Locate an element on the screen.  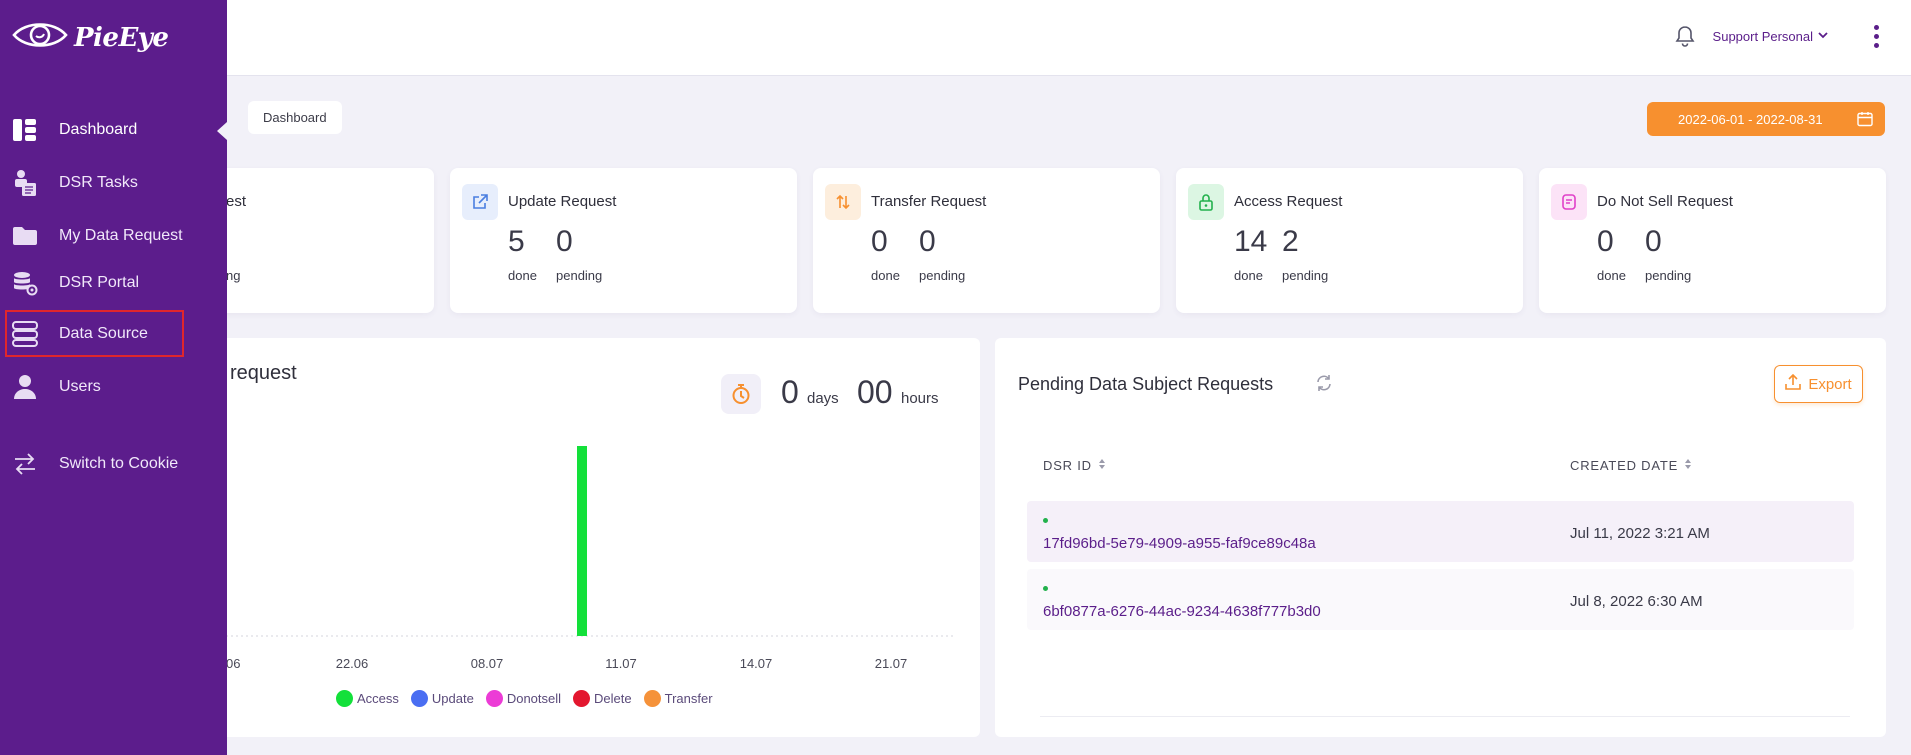
created-date: Jul 8, 2022 6:30 AM is located at coordinates (1636, 601).